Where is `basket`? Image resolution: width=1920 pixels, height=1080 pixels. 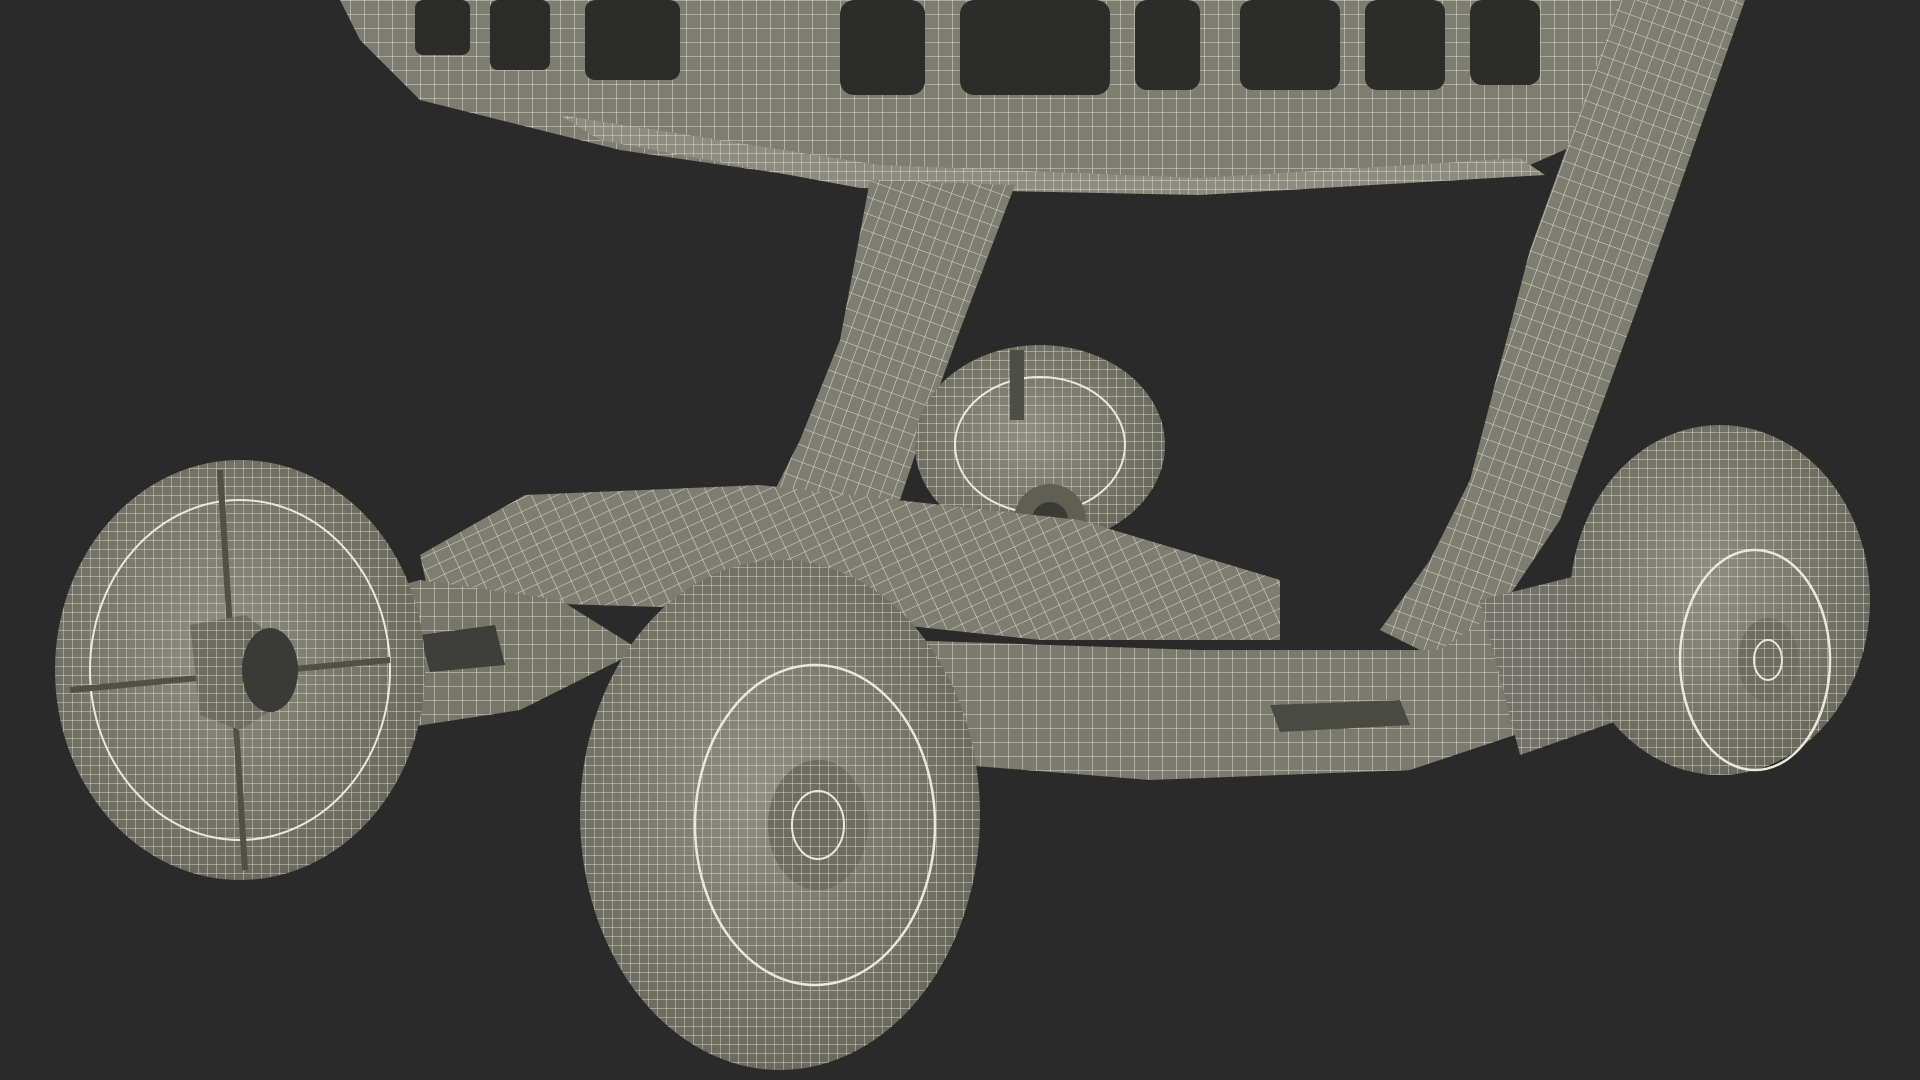 basket is located at coordinates (1040, 97).